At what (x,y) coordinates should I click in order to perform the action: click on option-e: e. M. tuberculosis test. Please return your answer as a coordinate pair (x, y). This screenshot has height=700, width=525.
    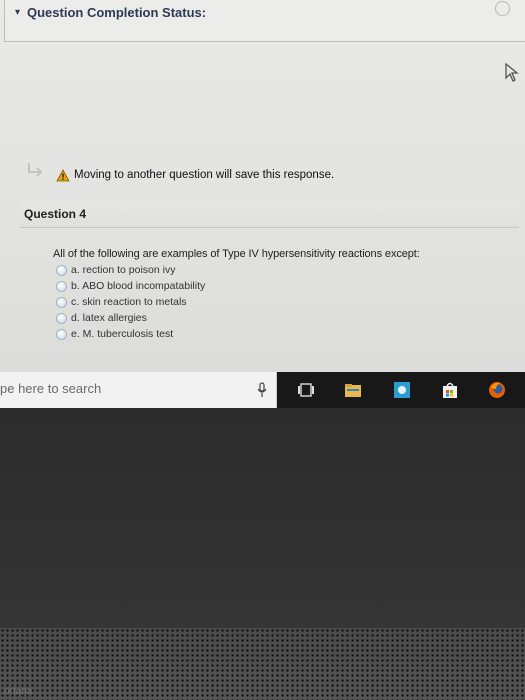
    Looking at the image, I should click on (130, 334).